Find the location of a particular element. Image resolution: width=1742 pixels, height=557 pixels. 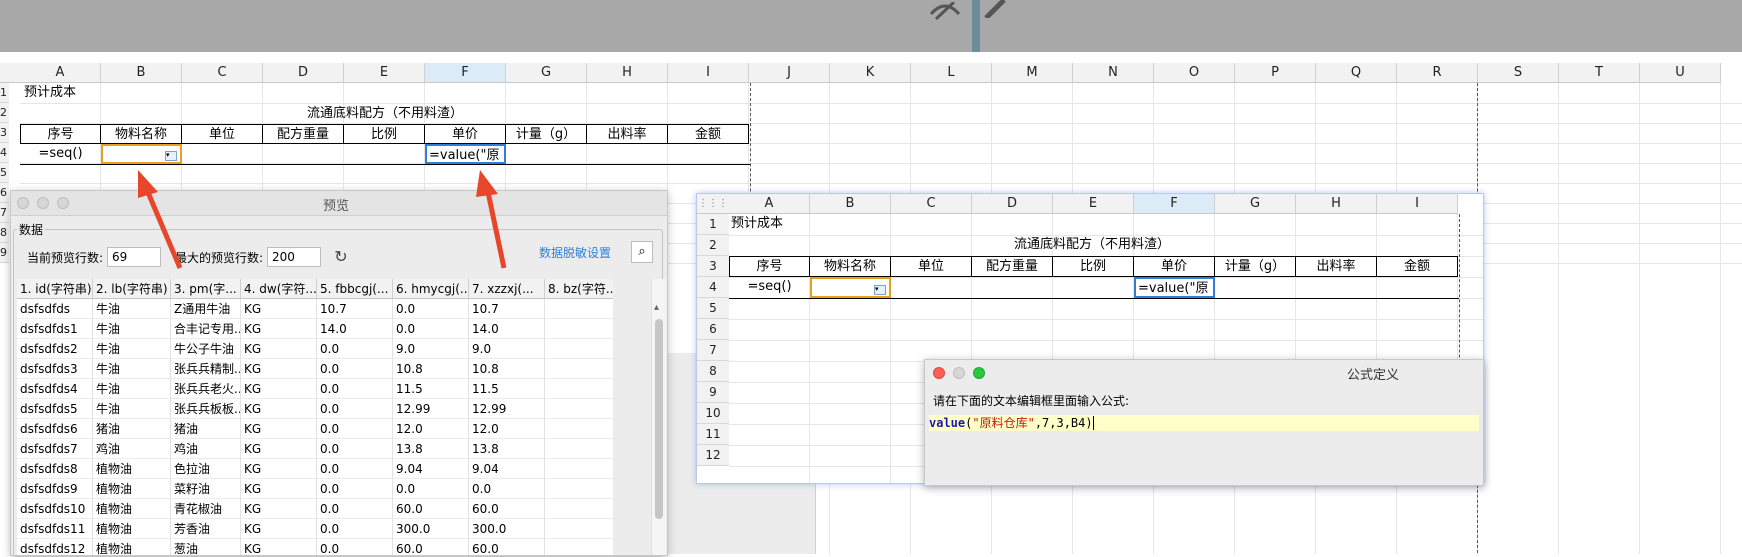

minimize-button is located at coordinates (959, 373).